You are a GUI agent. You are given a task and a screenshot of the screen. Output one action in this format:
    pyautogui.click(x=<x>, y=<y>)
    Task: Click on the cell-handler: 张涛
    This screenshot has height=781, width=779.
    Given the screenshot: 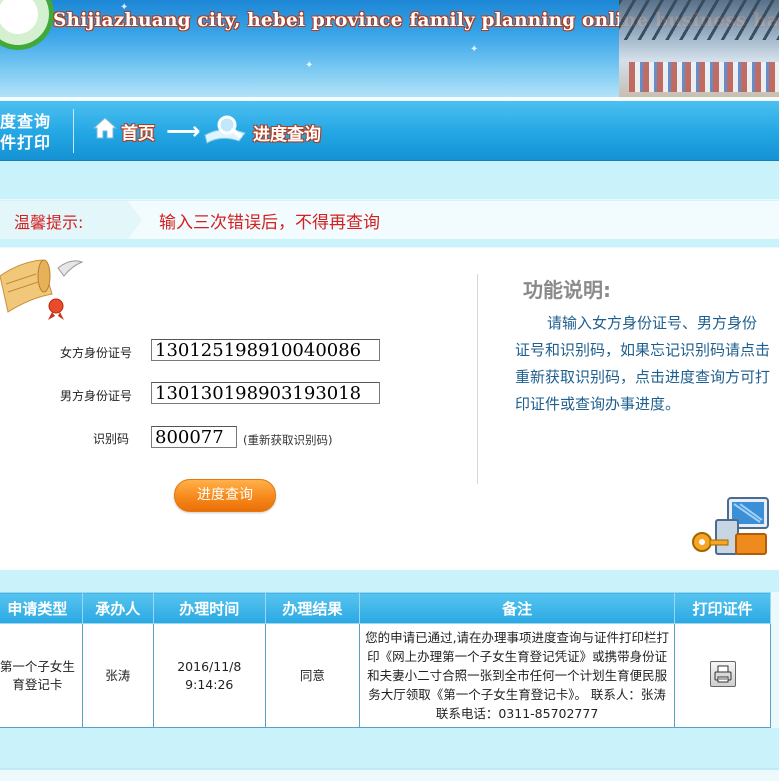 What is the action you would take?
    pyautogui.click(x=117, y=675)
    